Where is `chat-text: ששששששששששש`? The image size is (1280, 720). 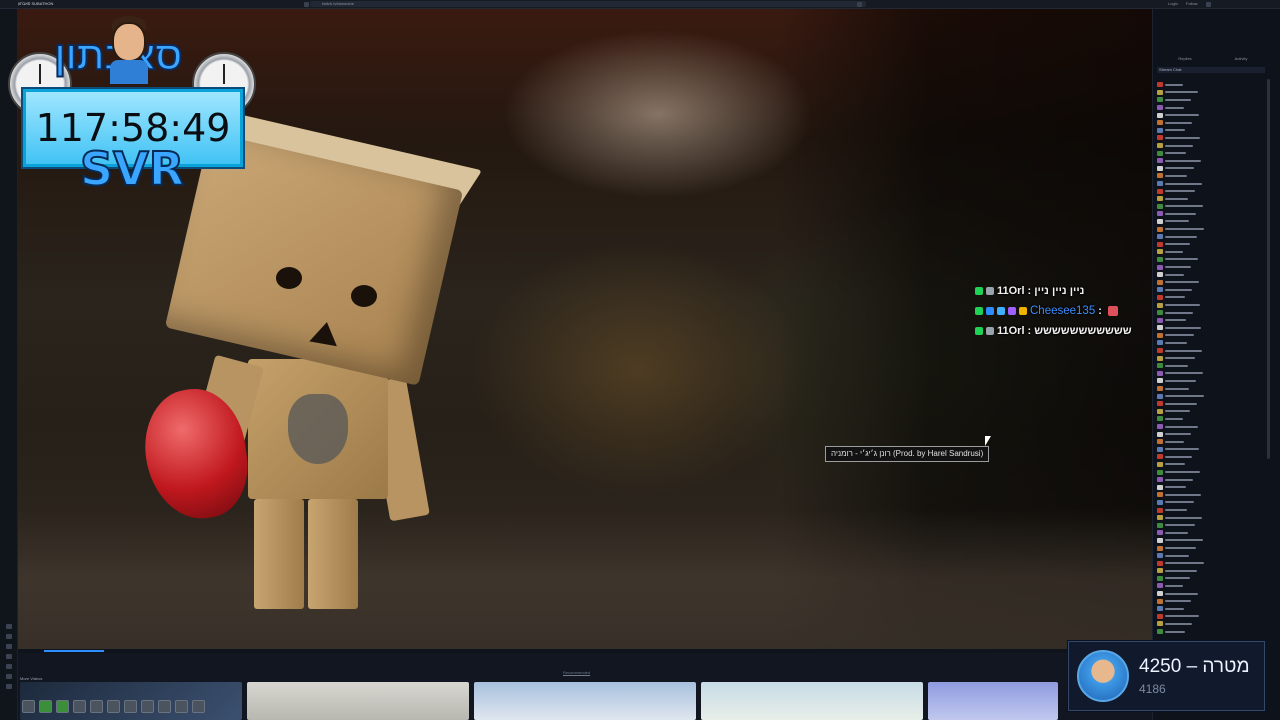 chat-text: ששששששששששש is located at coordinates (1083, 331).